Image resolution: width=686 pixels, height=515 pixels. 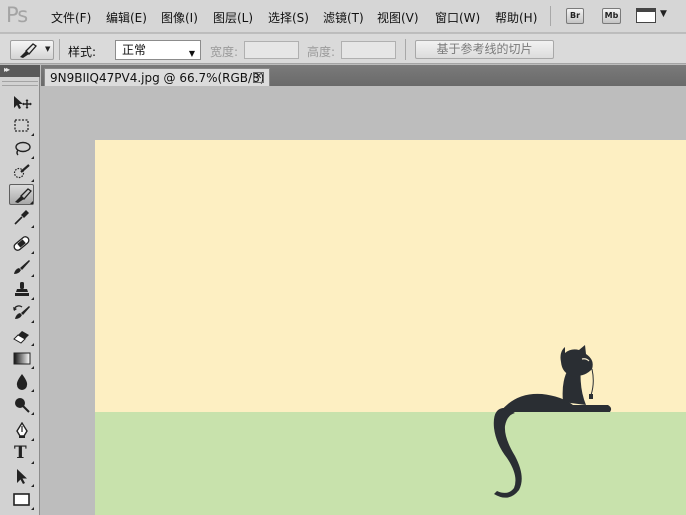 What do you see at coordinates (556, 402) in the screenshot?
I see `cat-body` at bounding box center [556, 402].